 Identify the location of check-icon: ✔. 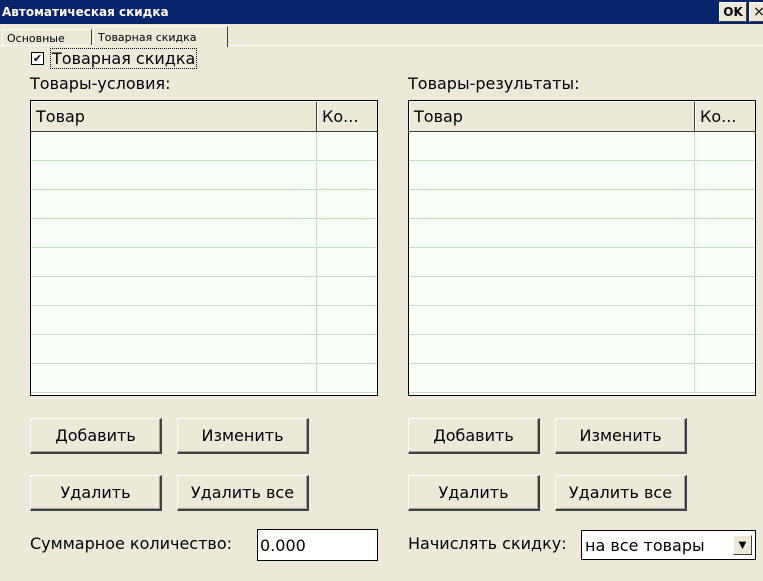
(37, 58).